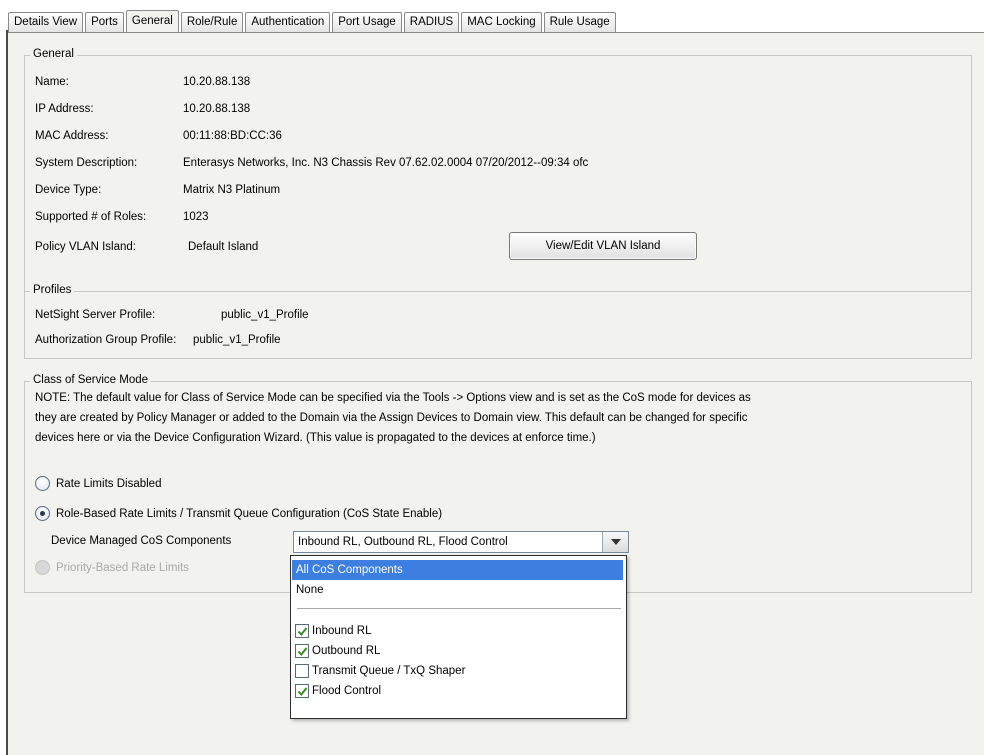 Image resolution: width=990 pixels, height=755 pixels. Describe the element at coordinates (265, 315) in the screenshot. I see `netsight-profile-value: public_v1_Profile` at that location.